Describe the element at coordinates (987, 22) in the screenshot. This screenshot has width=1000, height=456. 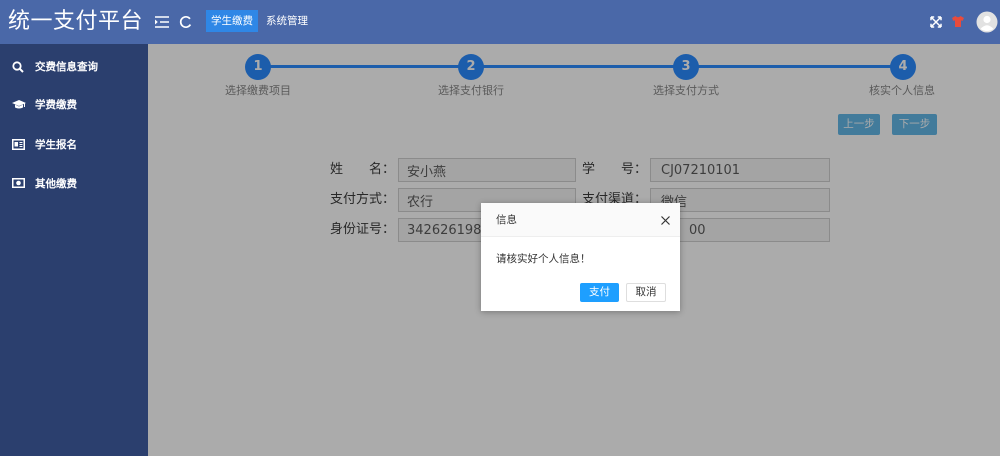
I see `avatar-icon` at that location.